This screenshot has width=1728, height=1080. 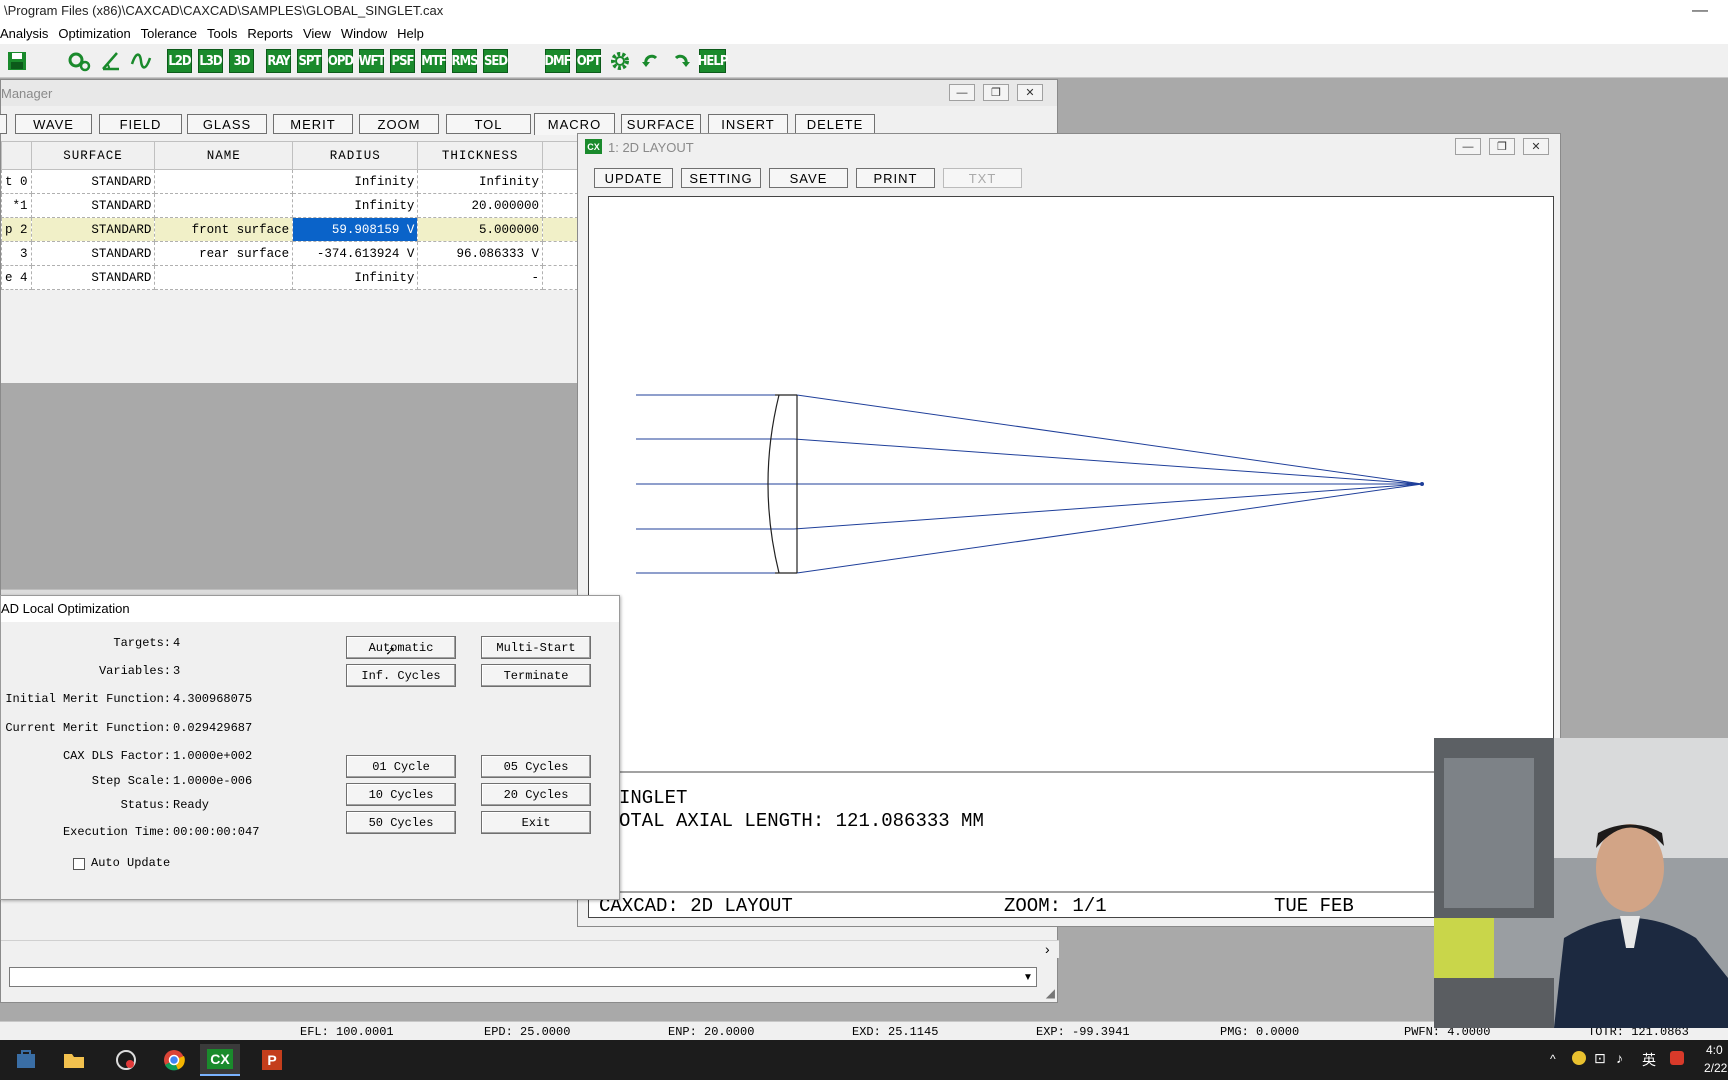 I want to click on row-id: *1, so click(x=16, y=205).